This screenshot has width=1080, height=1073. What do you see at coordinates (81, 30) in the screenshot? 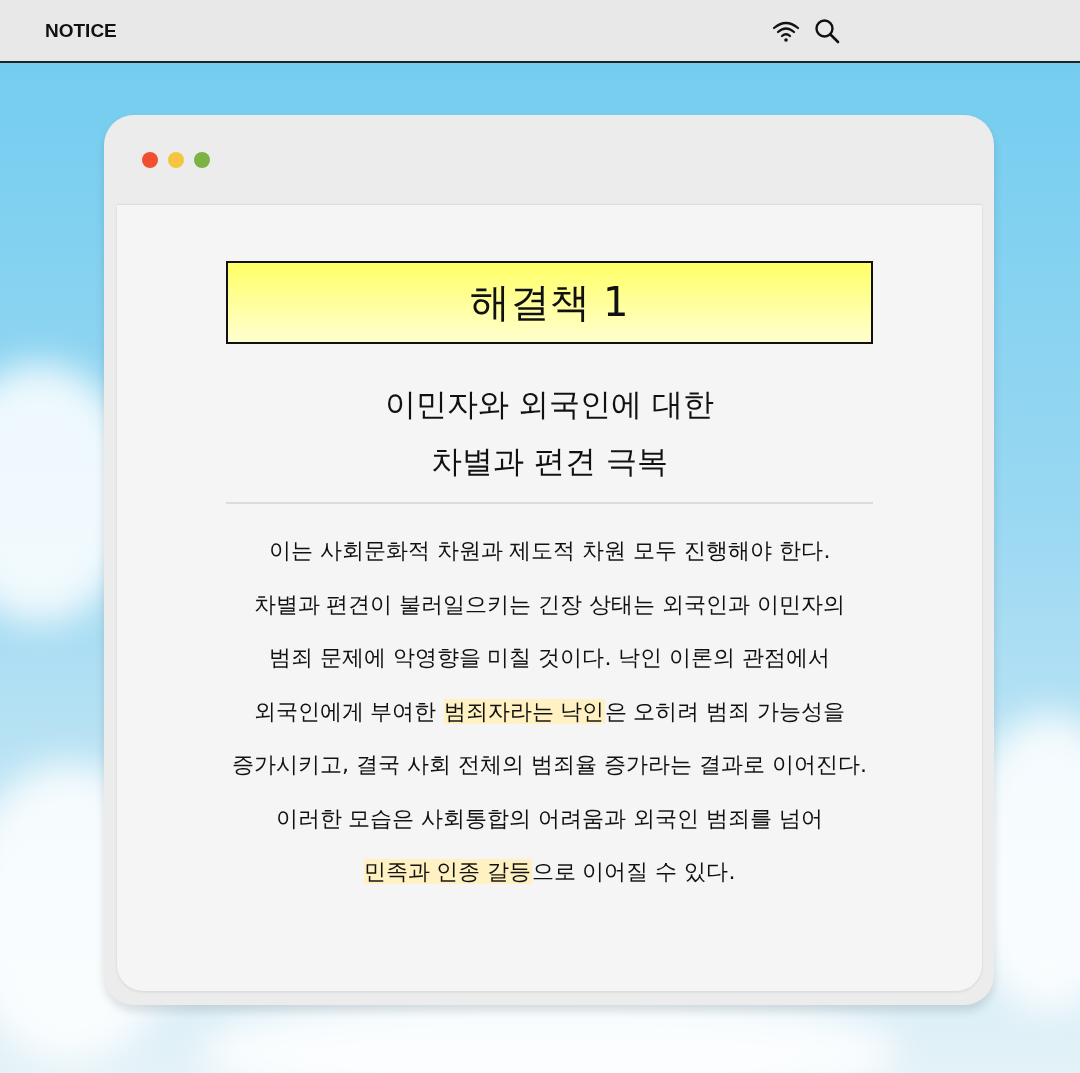
I see `menu-title: NOTICE` at bounding box center [81, 30].